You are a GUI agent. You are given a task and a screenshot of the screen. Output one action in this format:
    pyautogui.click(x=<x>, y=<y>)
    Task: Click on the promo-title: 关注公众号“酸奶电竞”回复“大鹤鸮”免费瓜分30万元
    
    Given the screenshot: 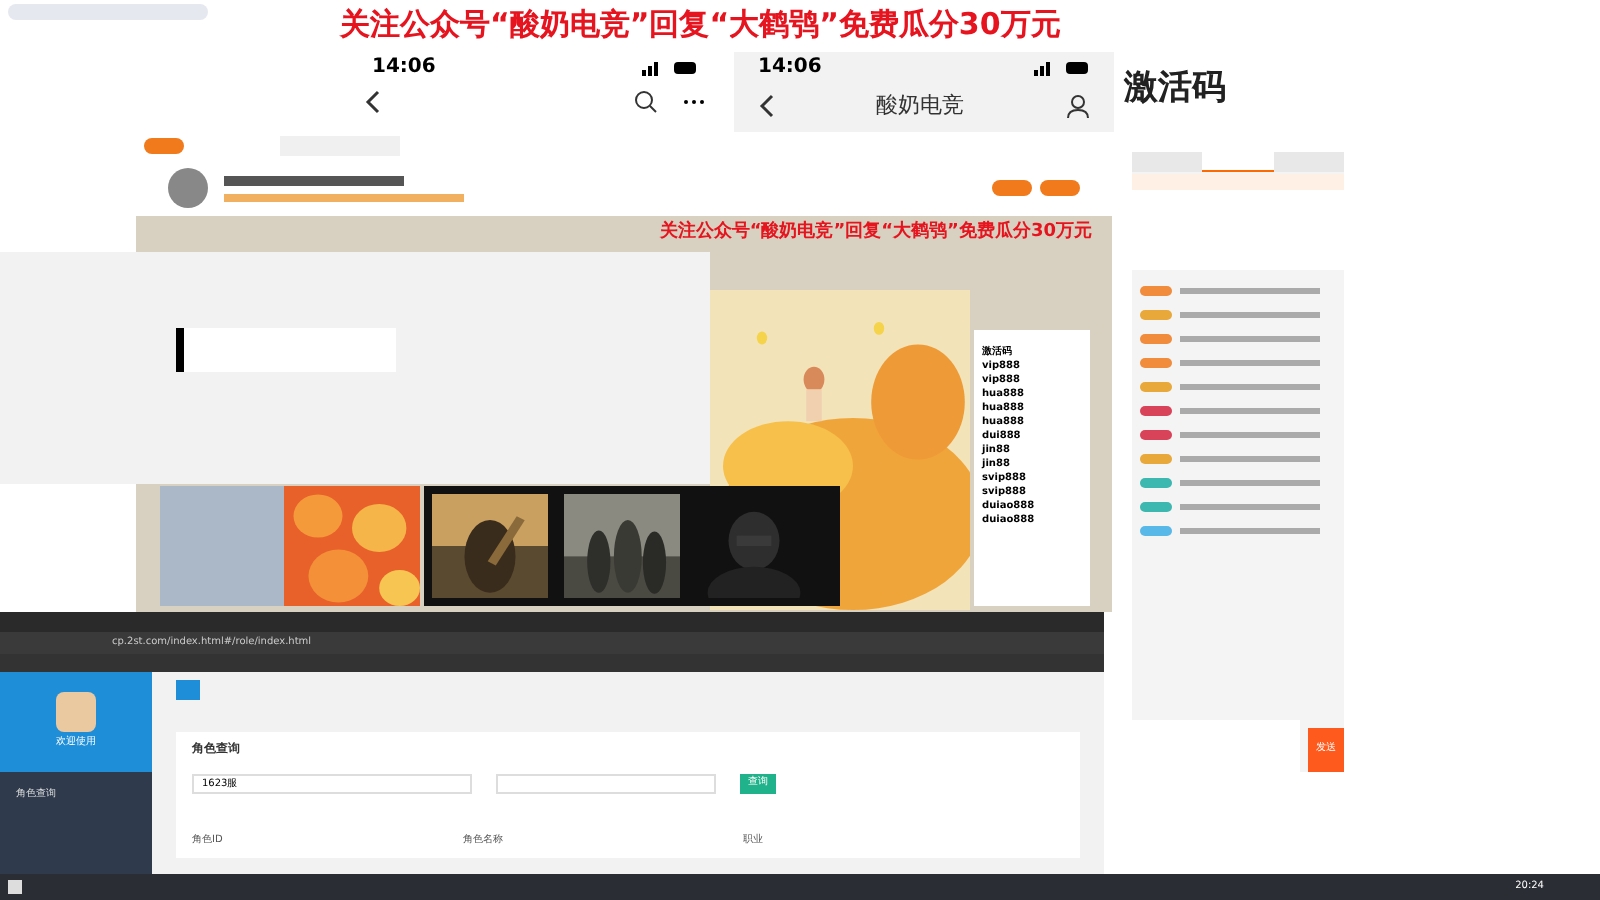 What is the action you would take?
    pyautogui.click(x=700, y=24)
    